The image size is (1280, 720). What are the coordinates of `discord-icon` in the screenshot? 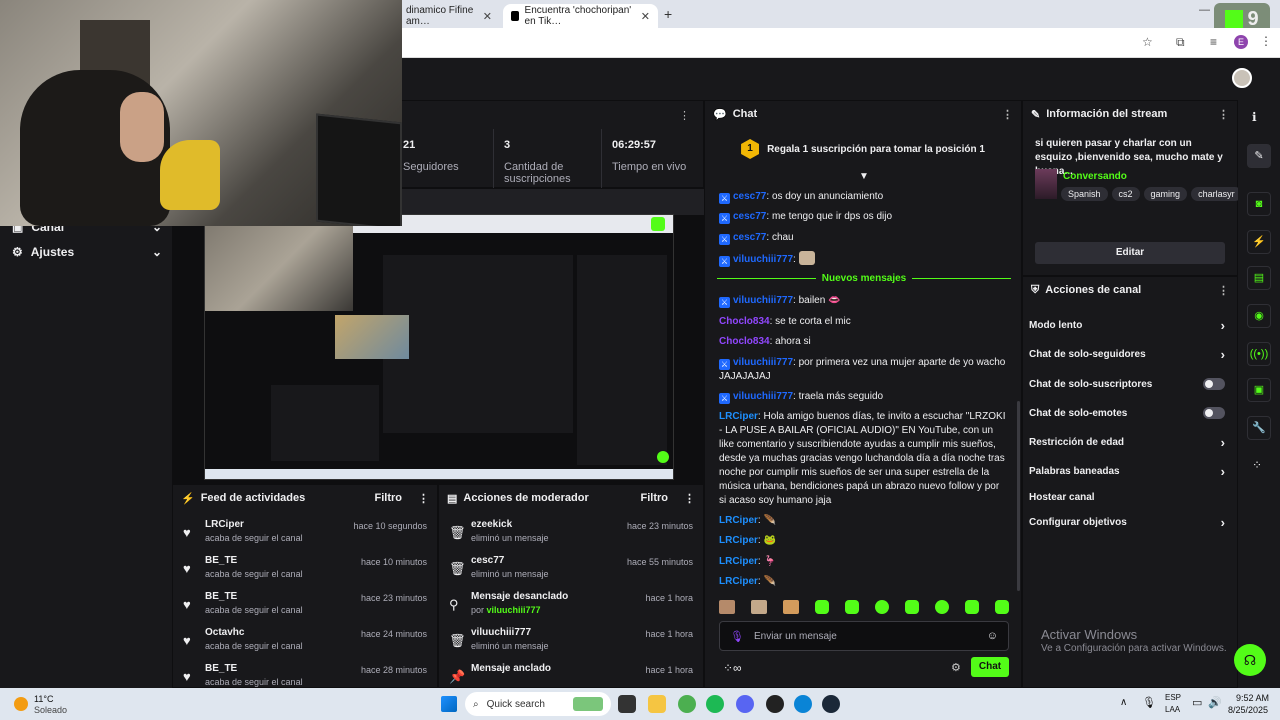 It's located at (745, 704).